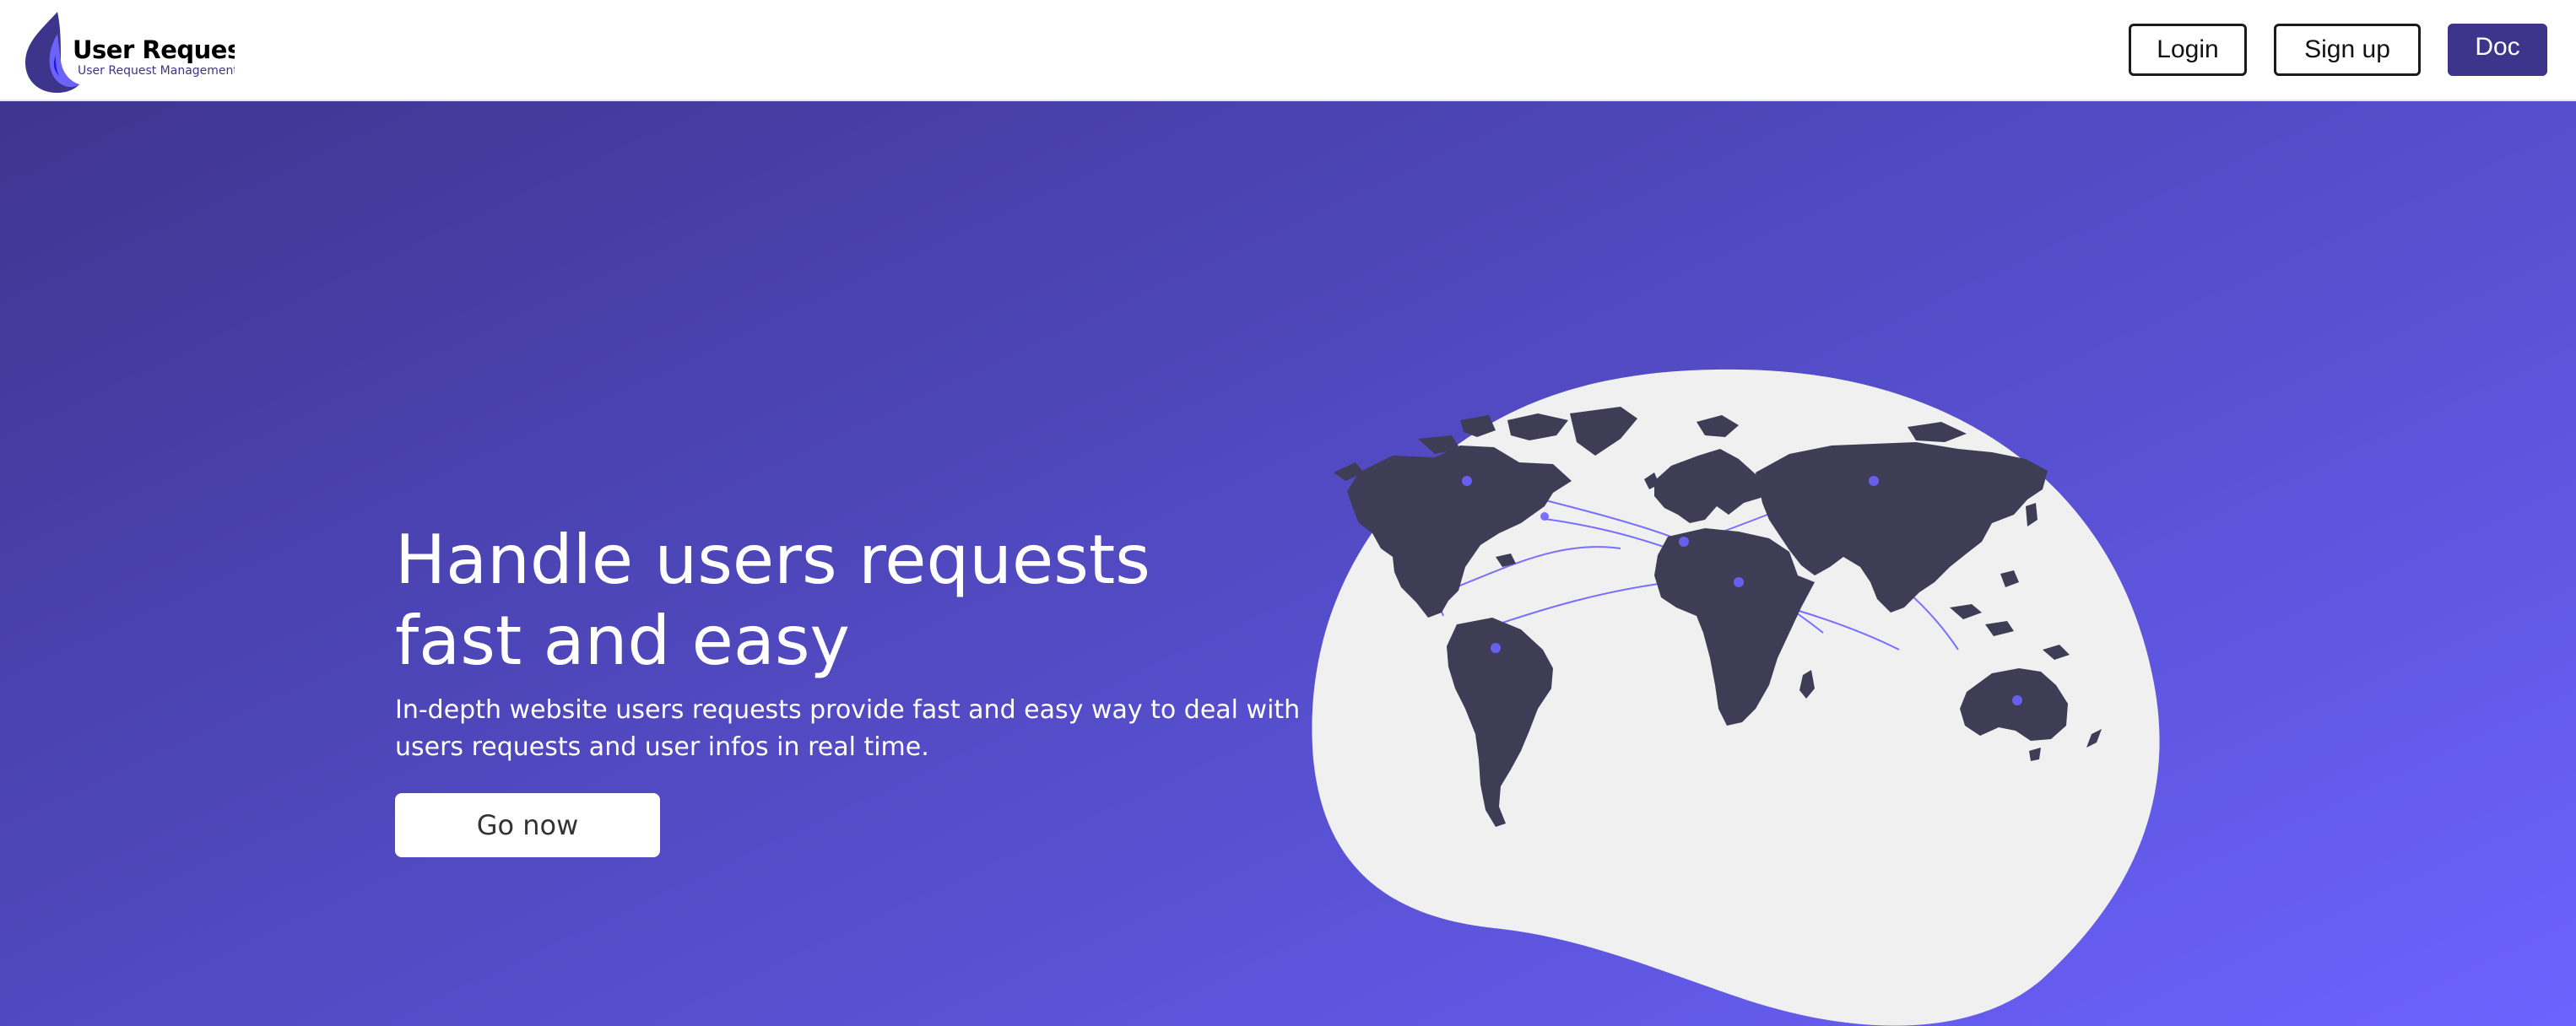 Image resolution: width=2576 pixels, height=1026 pixels. Describe the element at coordinates (622, 641) in the screenshot. I see `hero-title-line-2: fast and easy` at that location.